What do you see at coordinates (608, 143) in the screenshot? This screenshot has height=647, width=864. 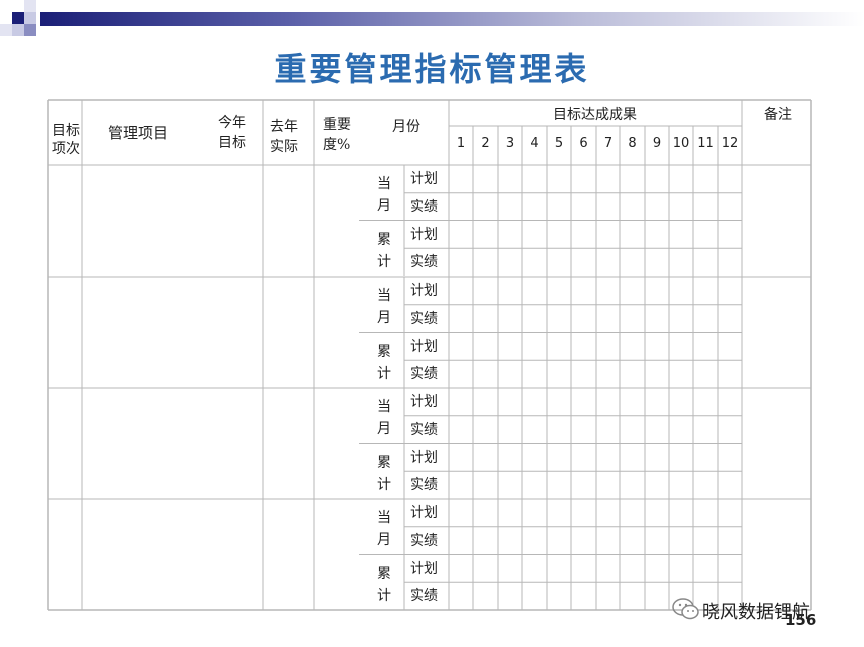 I see `month-number: 7` at bounding box center [608, 143].